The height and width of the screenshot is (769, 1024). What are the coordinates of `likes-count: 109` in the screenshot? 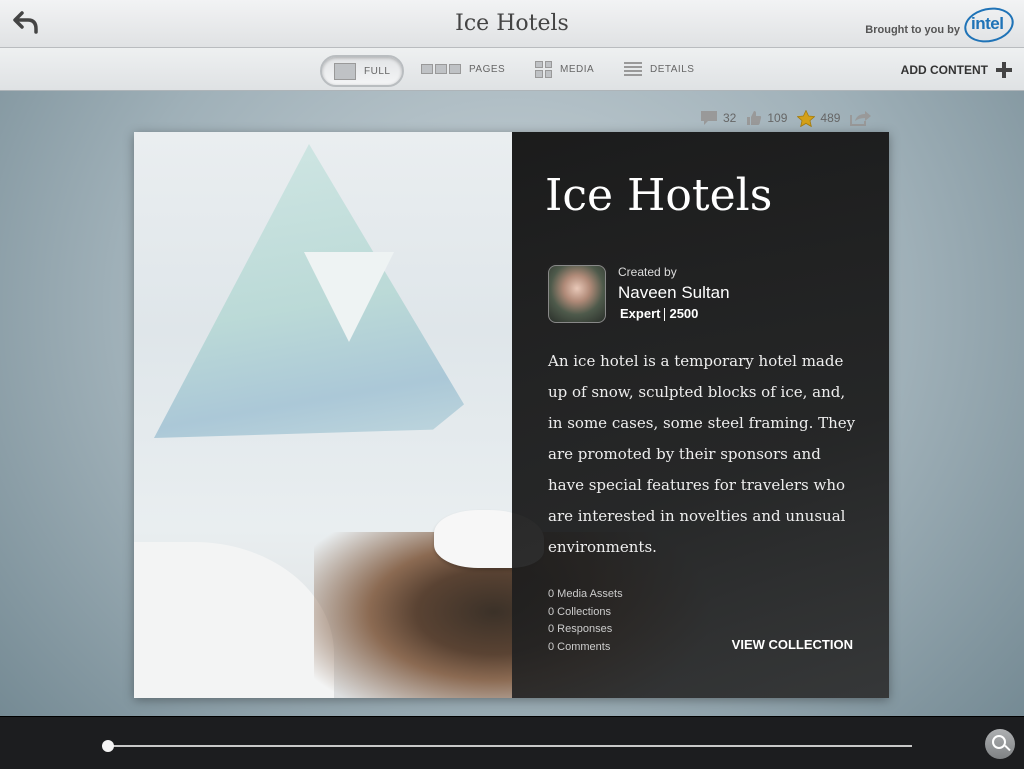 It's located at (777, 118).